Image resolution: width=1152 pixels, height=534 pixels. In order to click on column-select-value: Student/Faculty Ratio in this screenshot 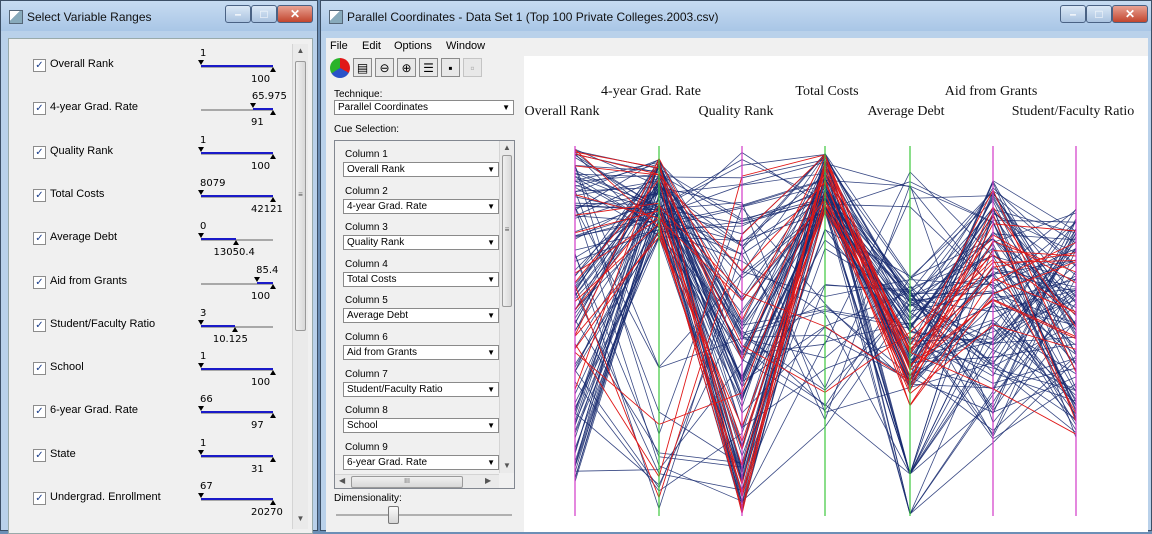, I will do `click(395, 389)`.